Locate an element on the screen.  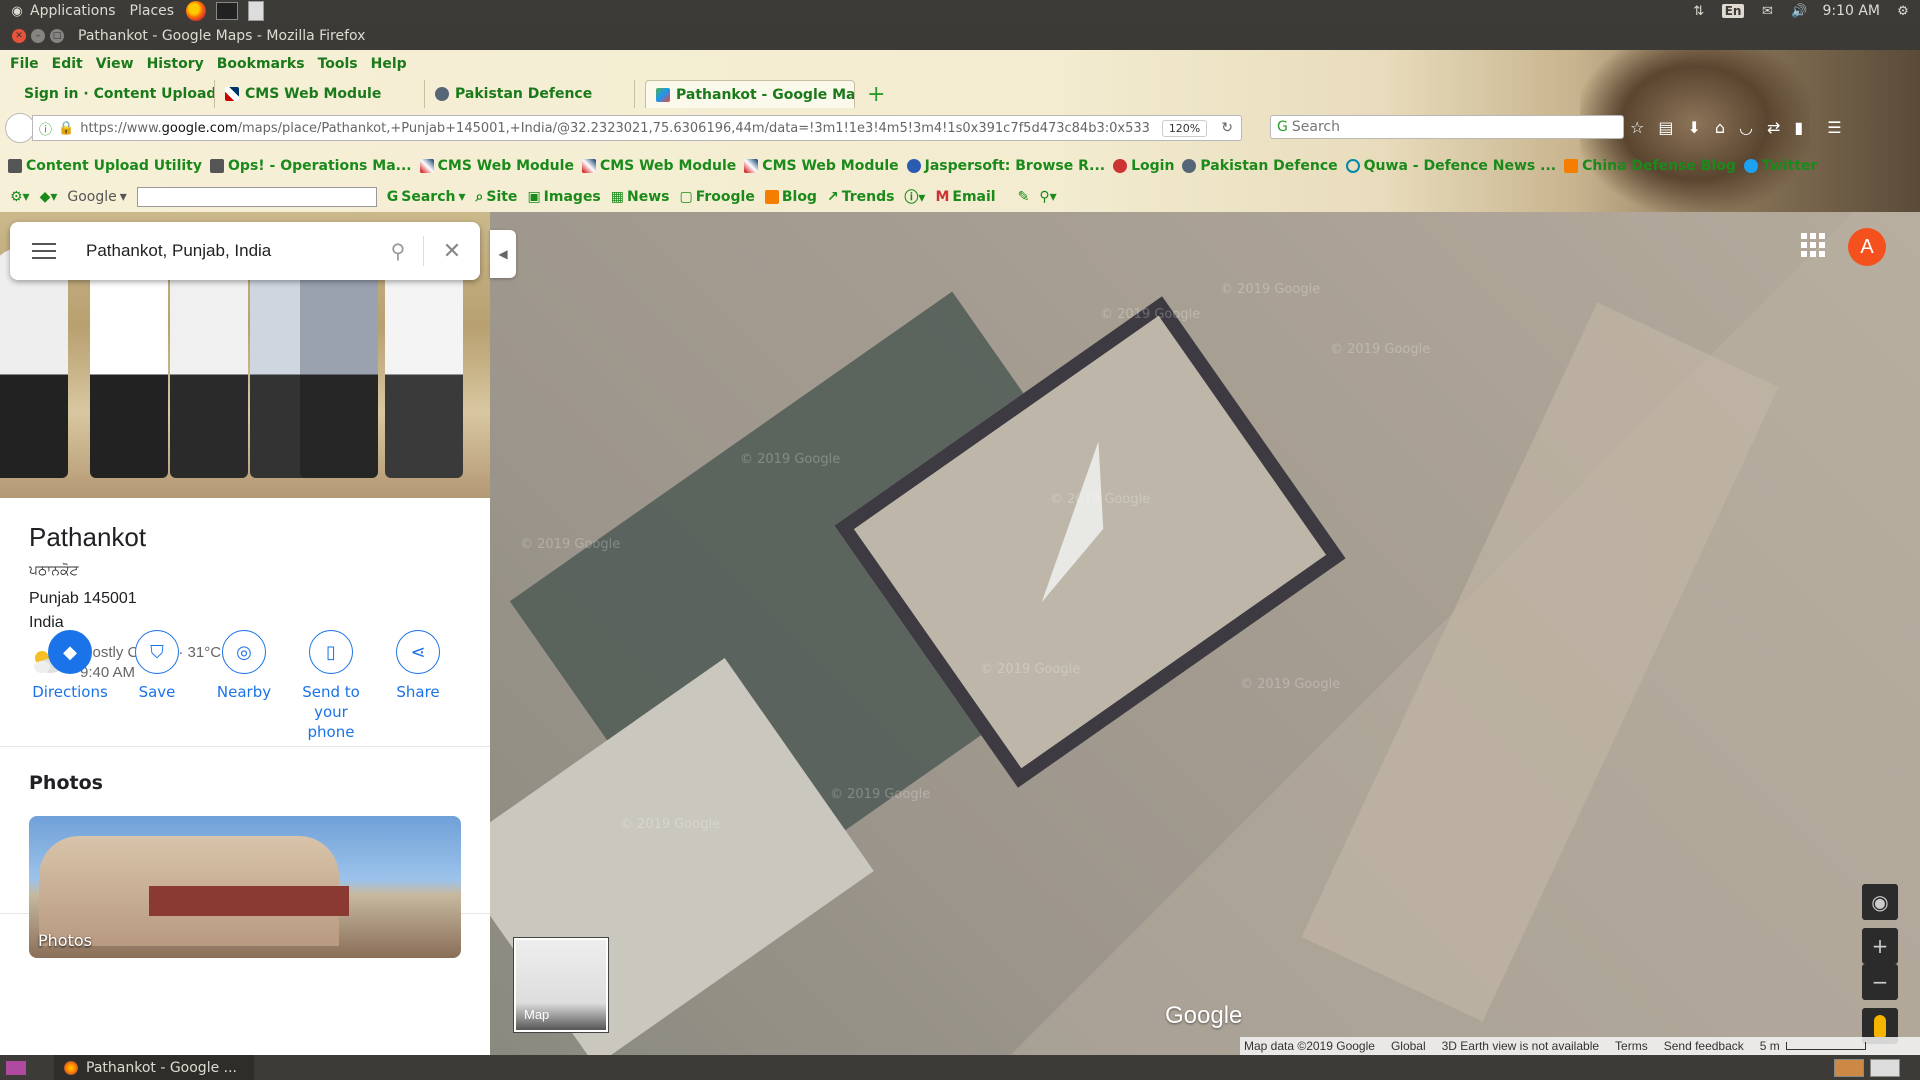
toolbar-search-input is located at coordinates (256, 197).